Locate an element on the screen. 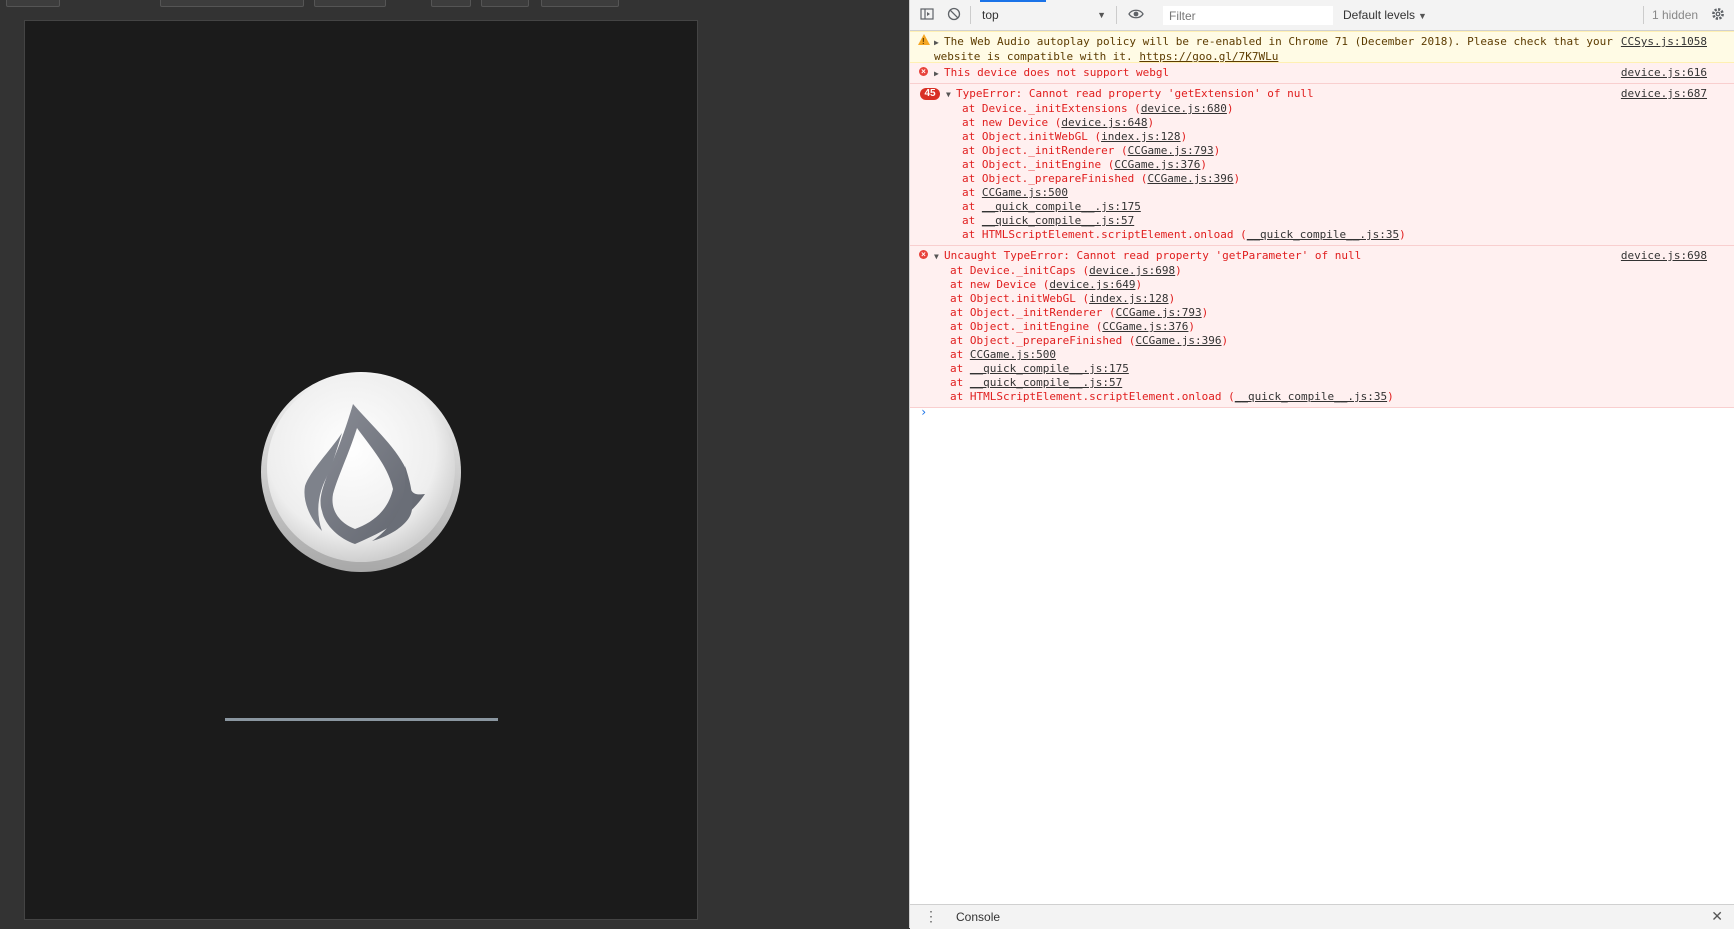 The height and width of the screenshot is (929, 1734). warning-text-cont: website is compatible with it. is located at coordinates (1037, 56).